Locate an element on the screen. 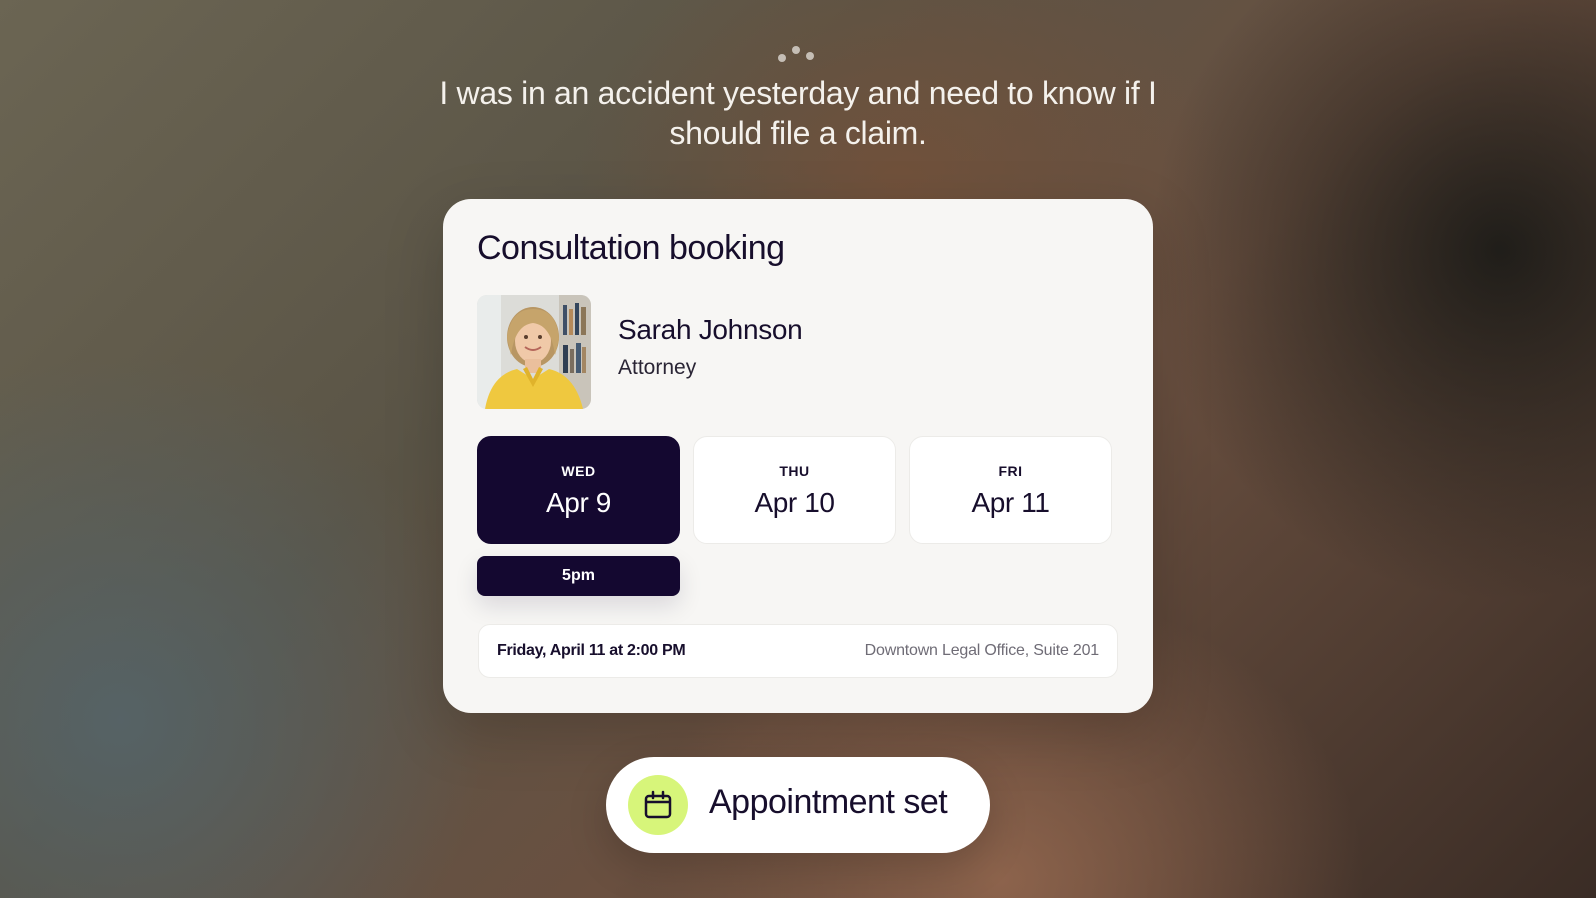 This screenshot has width=1596, height=898. attorney-role: Attorney is located at coordinates (657, 367).